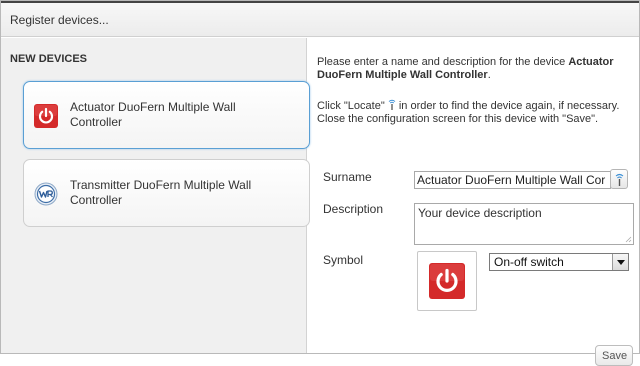 The height and width of the screenshot is (366, 640). What do you see at coordinates (524, 224) in the screenshot?
I see `description-textarea: Your device description` at bounding box center [524, 224].